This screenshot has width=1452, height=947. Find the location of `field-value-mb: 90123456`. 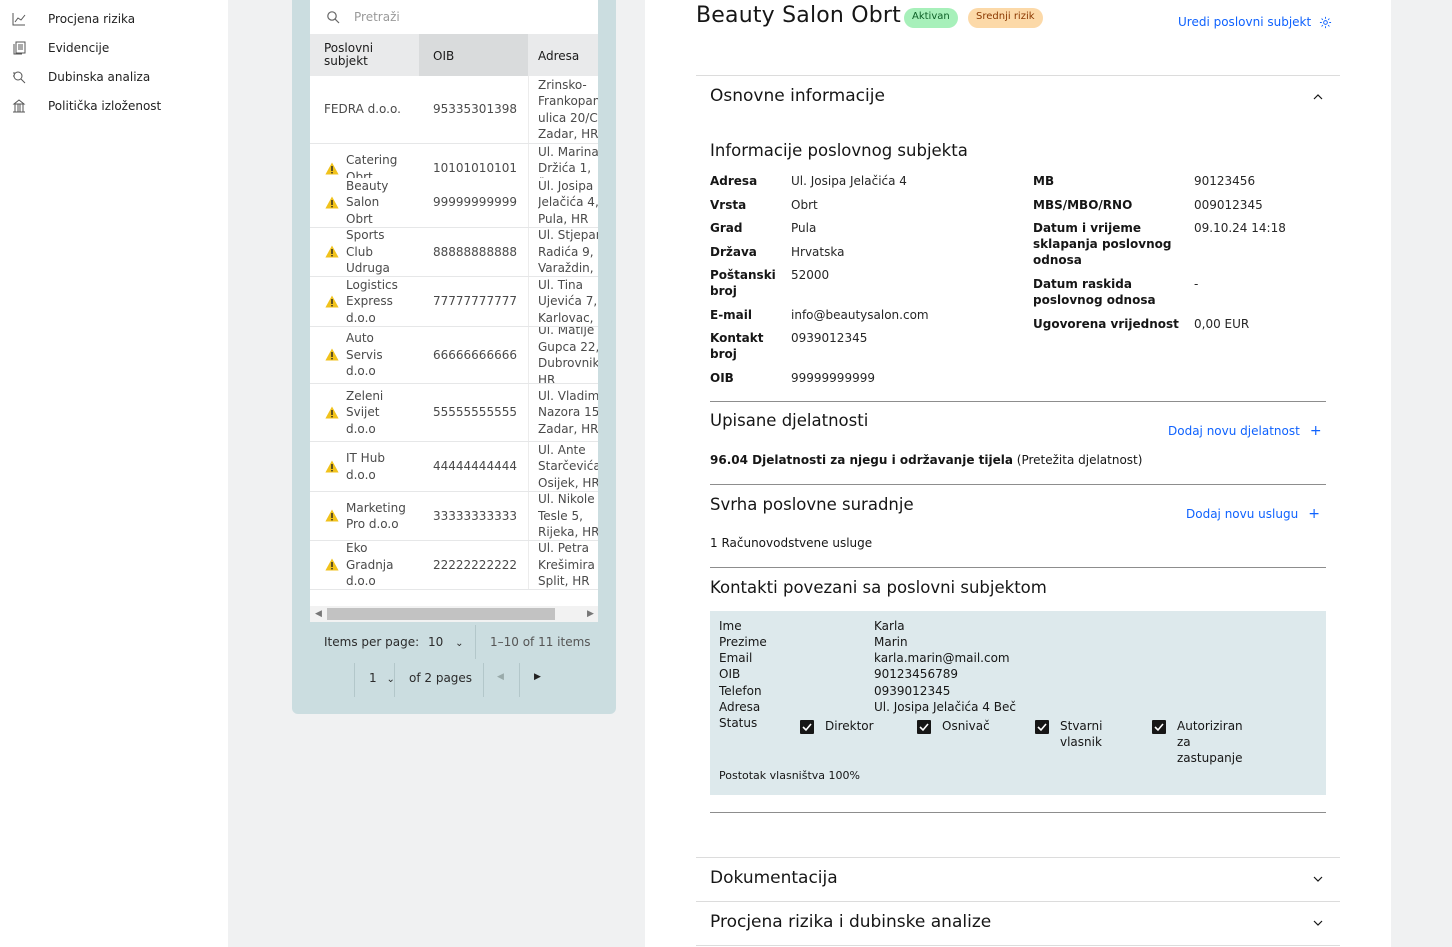

field-value-mb: 90123456 is located at coordinates (1225, 181).